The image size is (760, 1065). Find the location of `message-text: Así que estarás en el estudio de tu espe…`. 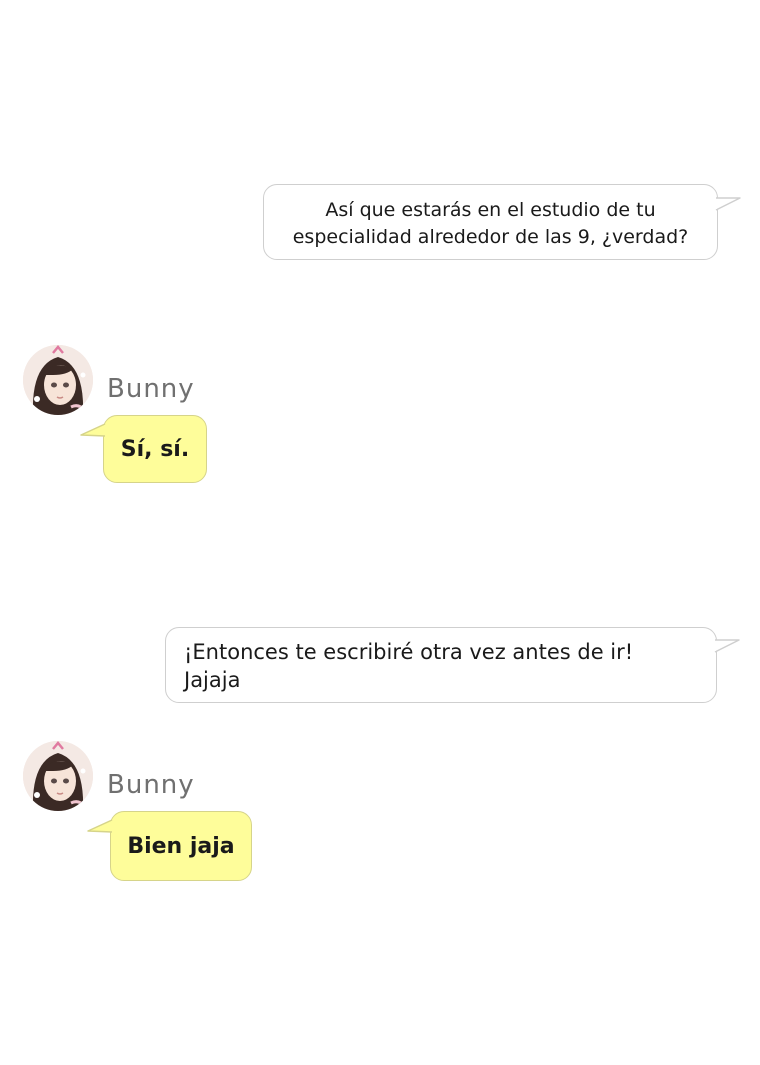

message-text: Así que estarás en el estudio de tu espe… is located at coordinates (490, 223).